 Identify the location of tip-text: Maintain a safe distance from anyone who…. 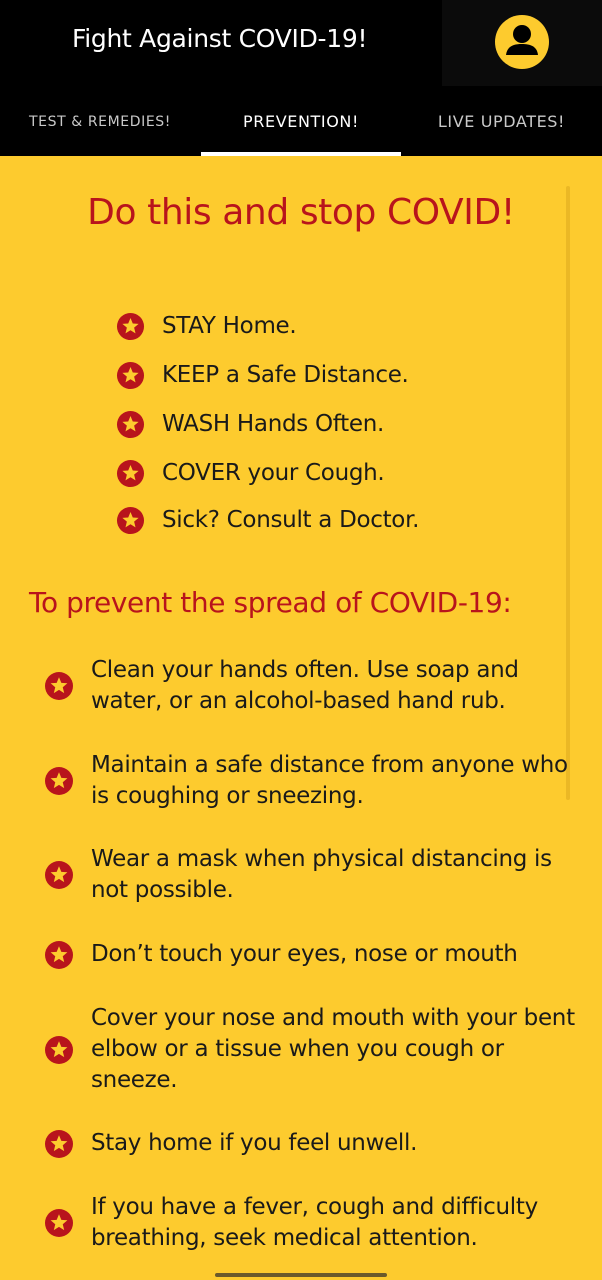
(329, 780).